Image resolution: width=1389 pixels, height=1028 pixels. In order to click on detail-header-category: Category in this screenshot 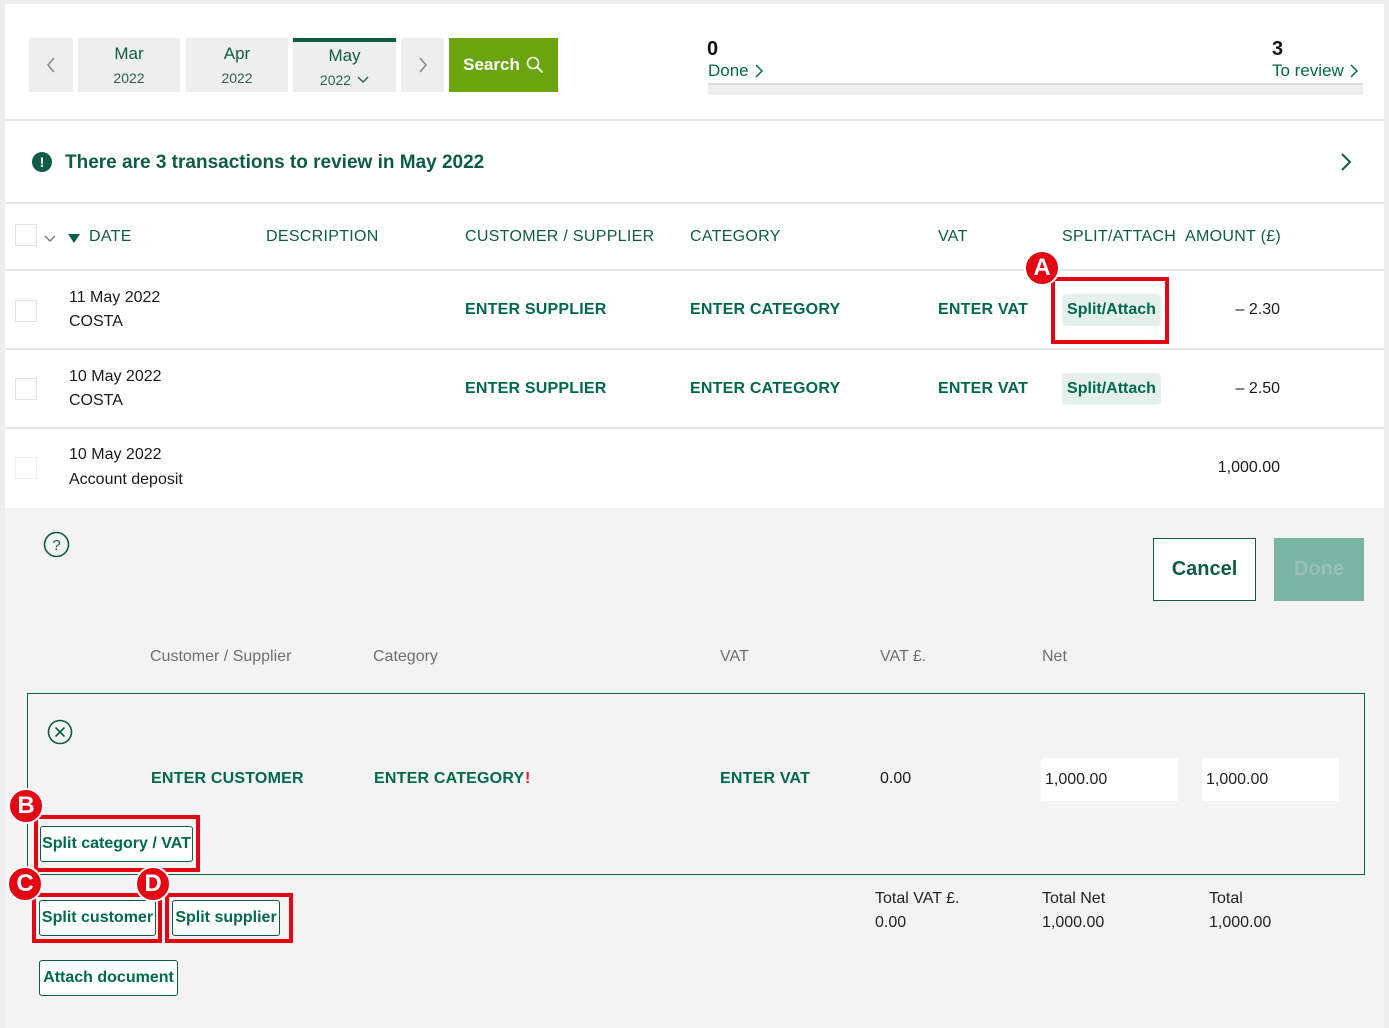, I will do `click(405, 656)`.